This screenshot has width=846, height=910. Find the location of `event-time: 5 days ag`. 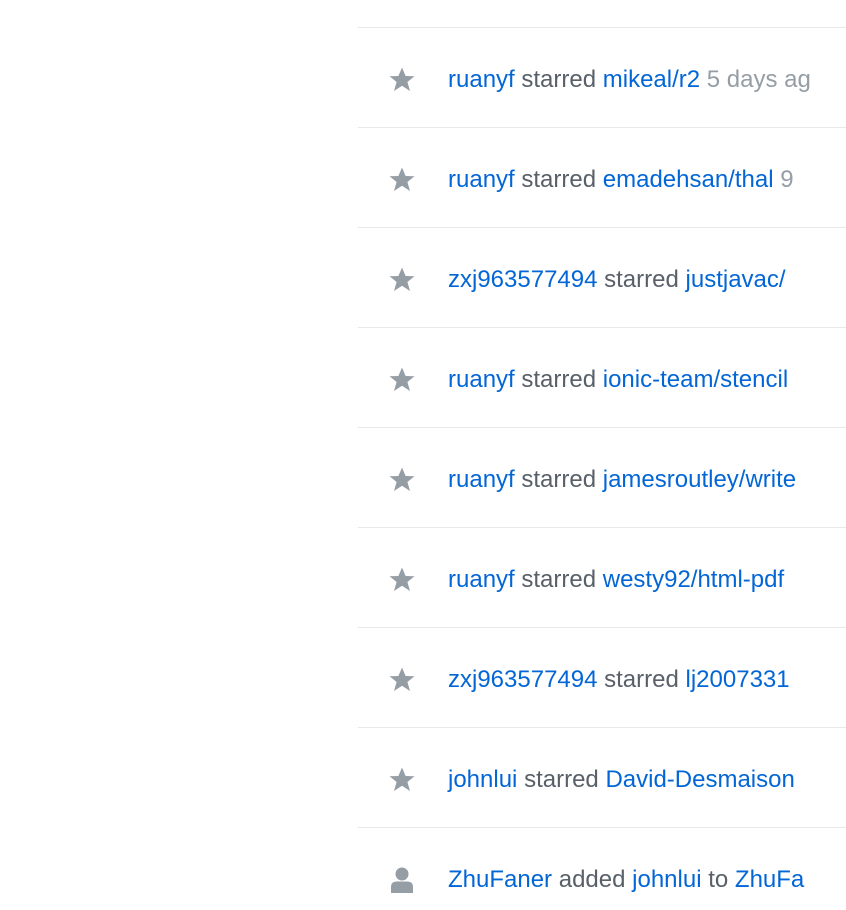

event-time: 5 days ag is located at coordinates (758, 79).